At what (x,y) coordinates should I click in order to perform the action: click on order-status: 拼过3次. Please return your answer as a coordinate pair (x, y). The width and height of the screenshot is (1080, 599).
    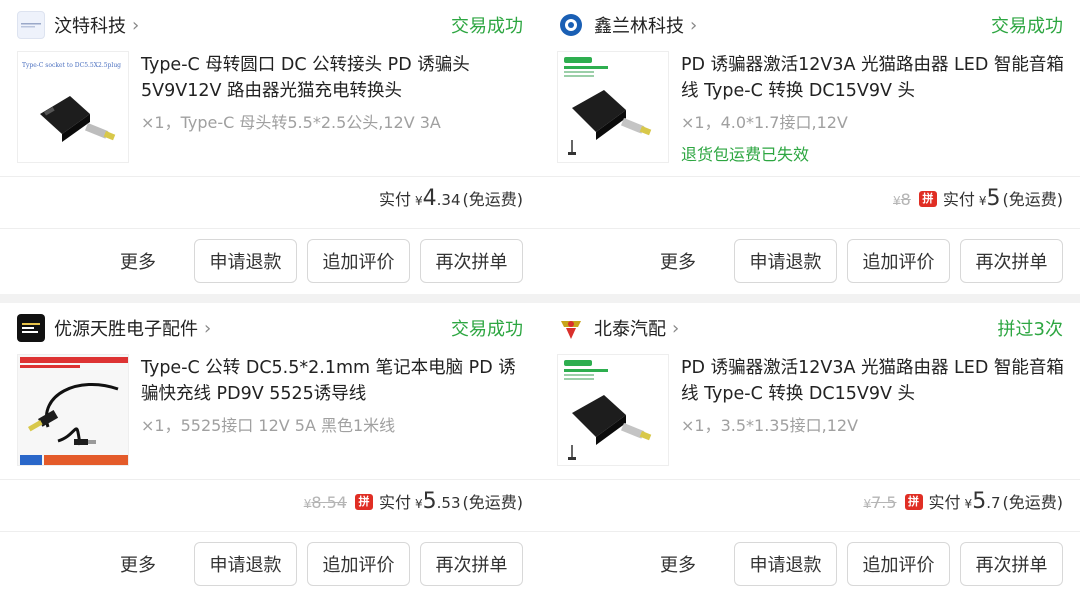
    Looking at the image, I should click on (1030, 329).